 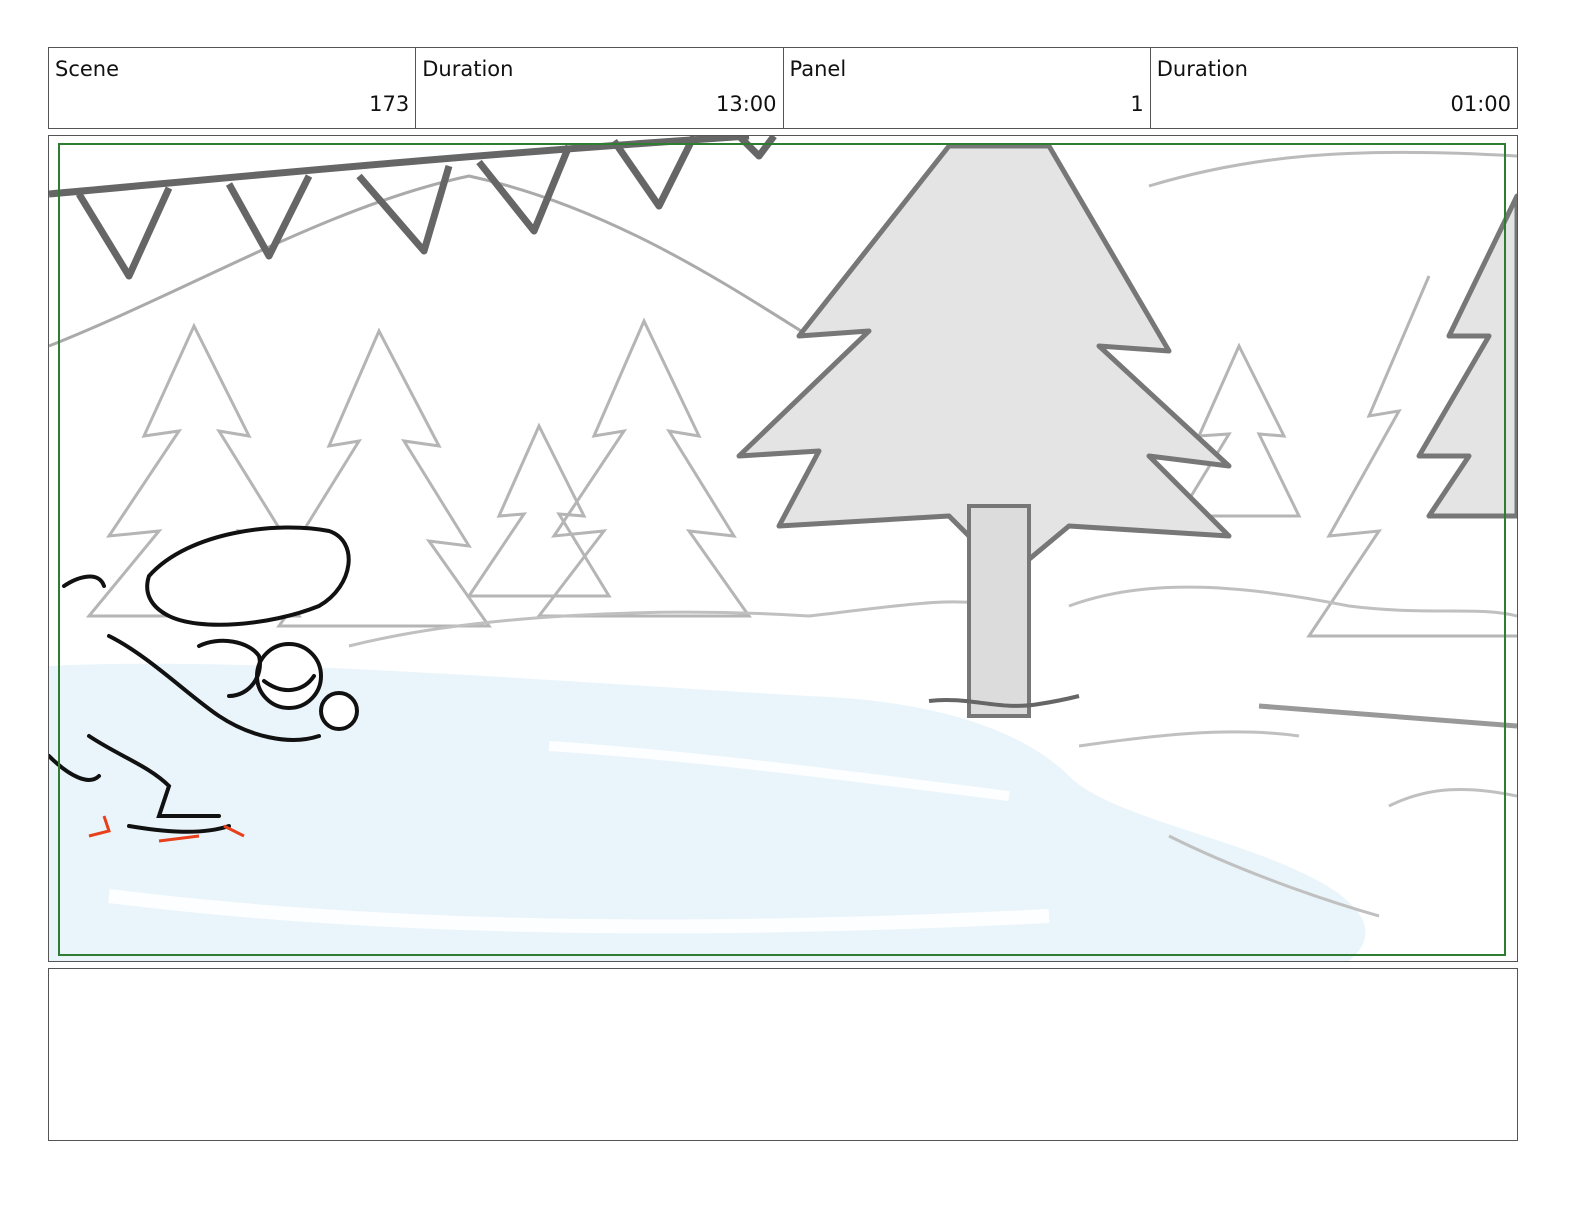 What do you see at coordinates (600, 88) in the screenshot?
I see `scene-duration-cell: Duration 13:00` at bounding box center [600, 88].